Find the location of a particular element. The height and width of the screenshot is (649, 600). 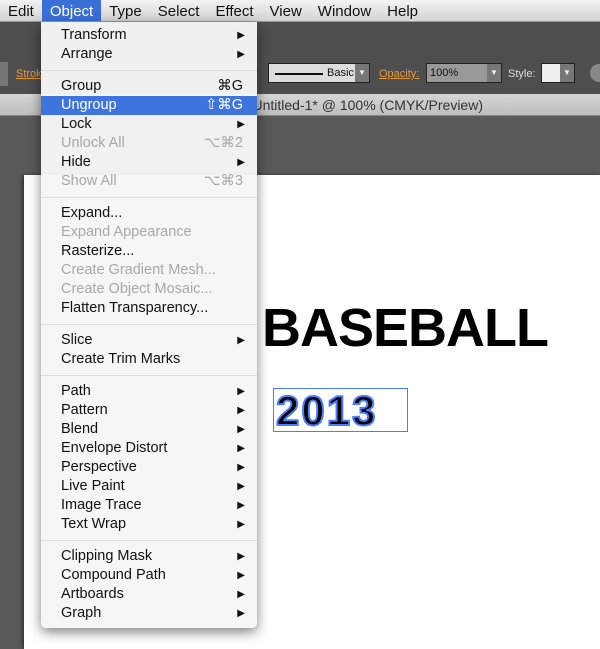

menu-item-label: Arrange is located at coordinates (87, 54).